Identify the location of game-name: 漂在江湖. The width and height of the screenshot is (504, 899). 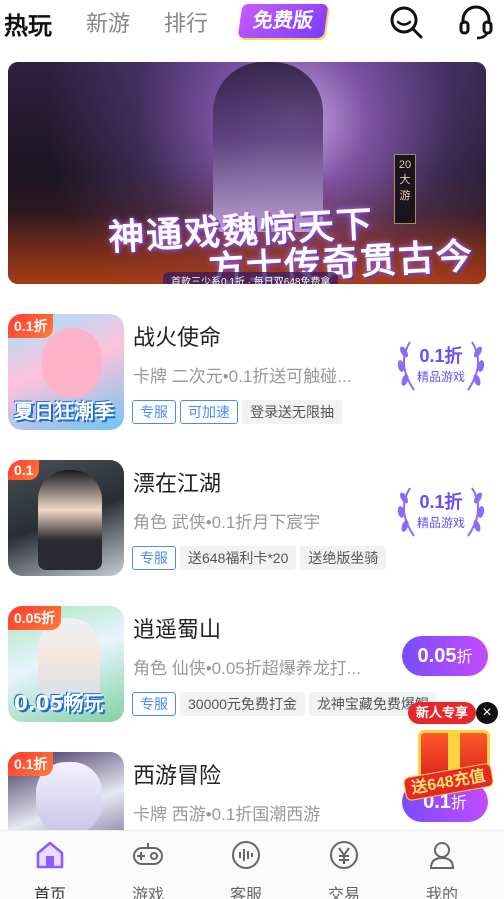
(177, 482).